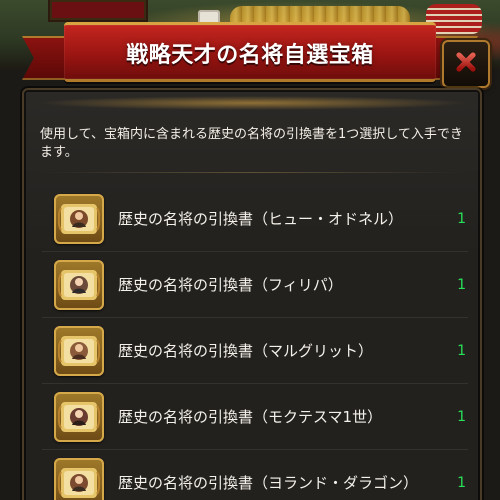  I want to click on close-icon, so click(466, 64).